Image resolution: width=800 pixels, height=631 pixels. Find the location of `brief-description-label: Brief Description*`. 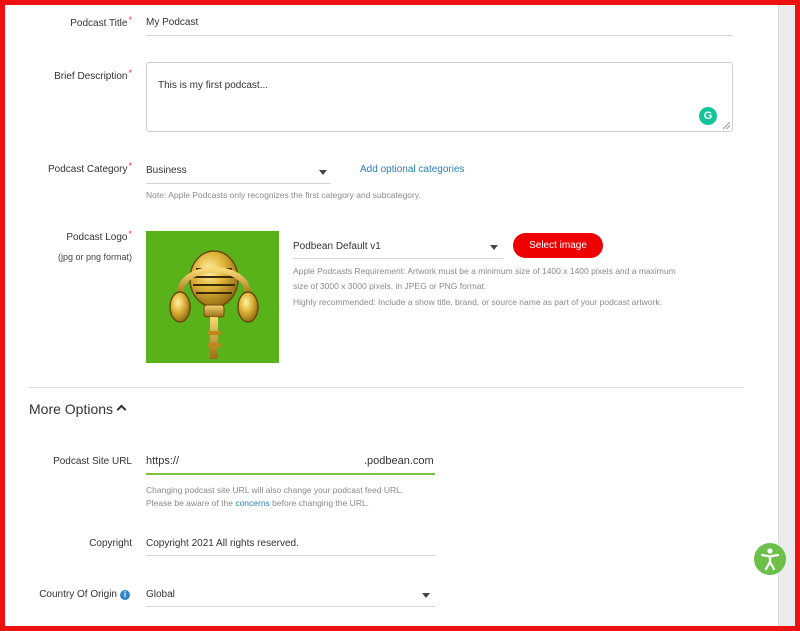

brief-description-label: Brief Description* is located at coordinates (93, 75).